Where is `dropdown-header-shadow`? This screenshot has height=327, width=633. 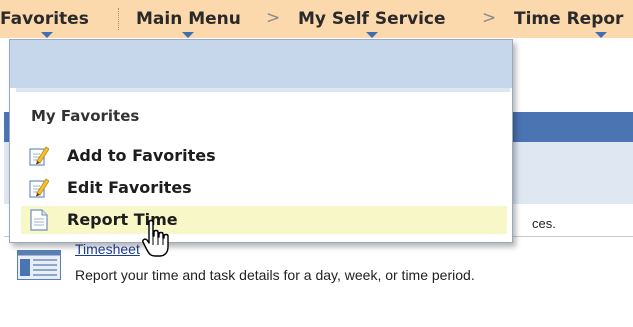 dropdown-header-shadow is located at coordinates (263, 90).